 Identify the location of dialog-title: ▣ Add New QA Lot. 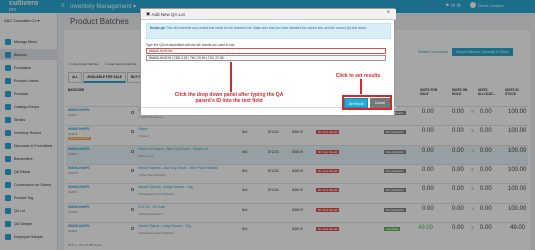
(268, 14).